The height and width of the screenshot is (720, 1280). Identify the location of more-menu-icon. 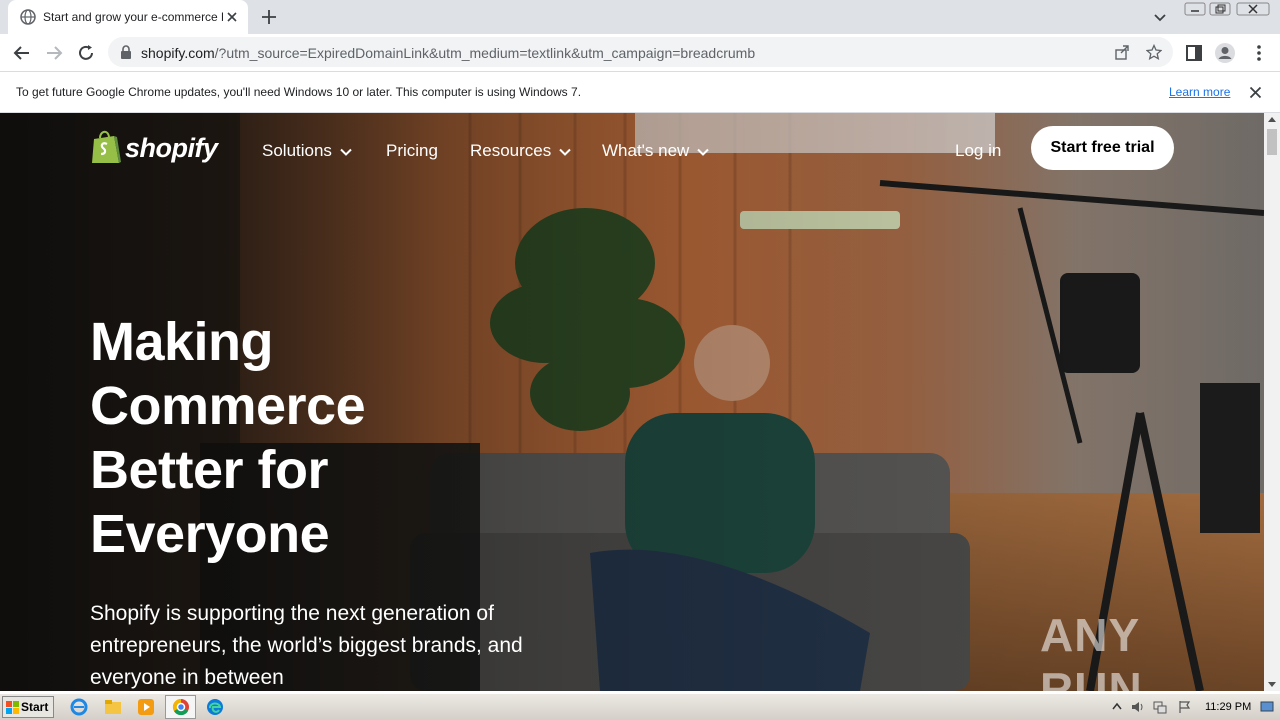
(1259, 53).